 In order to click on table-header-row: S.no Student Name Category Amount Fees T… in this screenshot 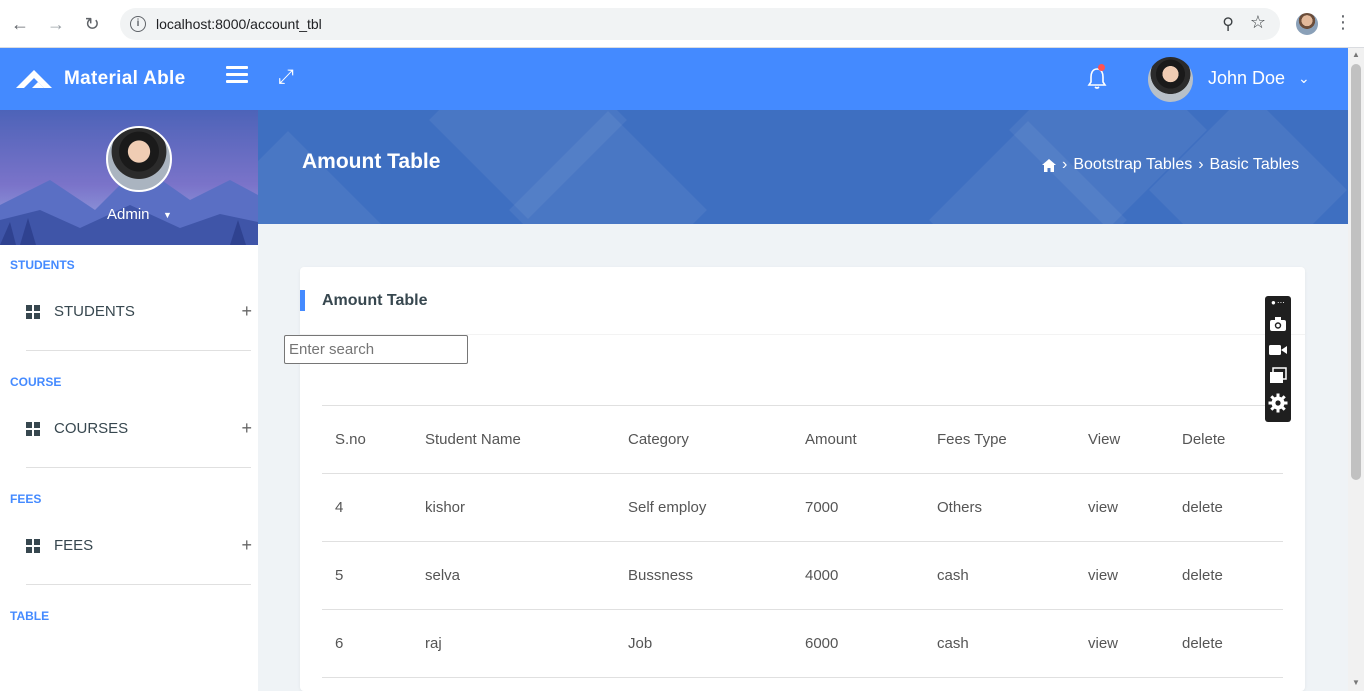, I will do `click(802, 439)`.